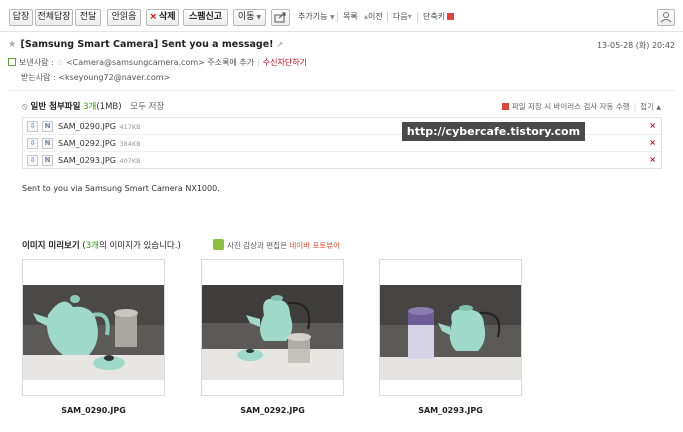 This screenshot has height=432, width=683. What do you see at coordinates (635, 45) in the screenshot?
I see `mail-date: 13-05-28 (화) 20:42` at bounding box center [635, 45].